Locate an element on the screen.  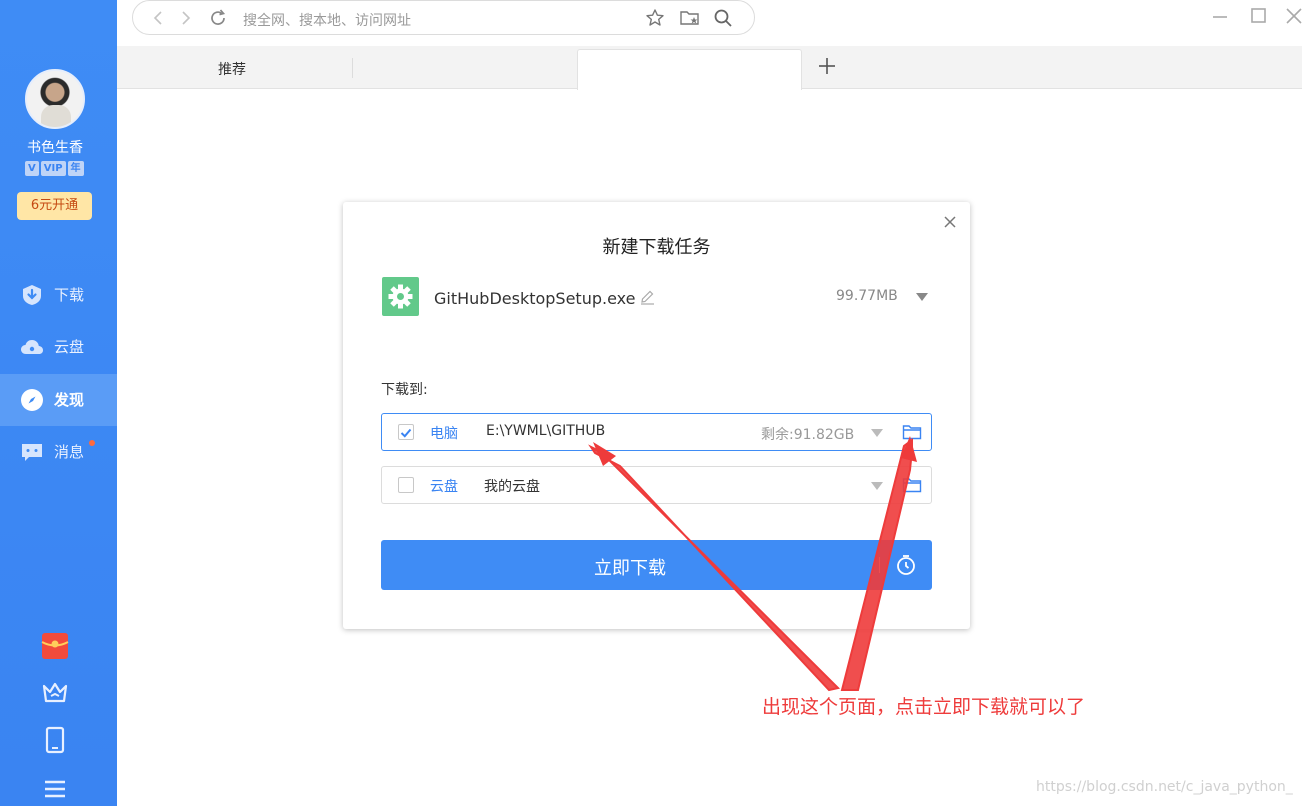
computer-checkbox is located at coordinates (406, 432).